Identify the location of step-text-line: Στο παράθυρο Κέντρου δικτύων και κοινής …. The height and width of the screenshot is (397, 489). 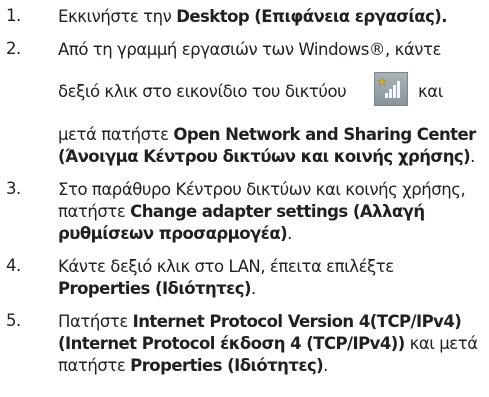
(262, 189).